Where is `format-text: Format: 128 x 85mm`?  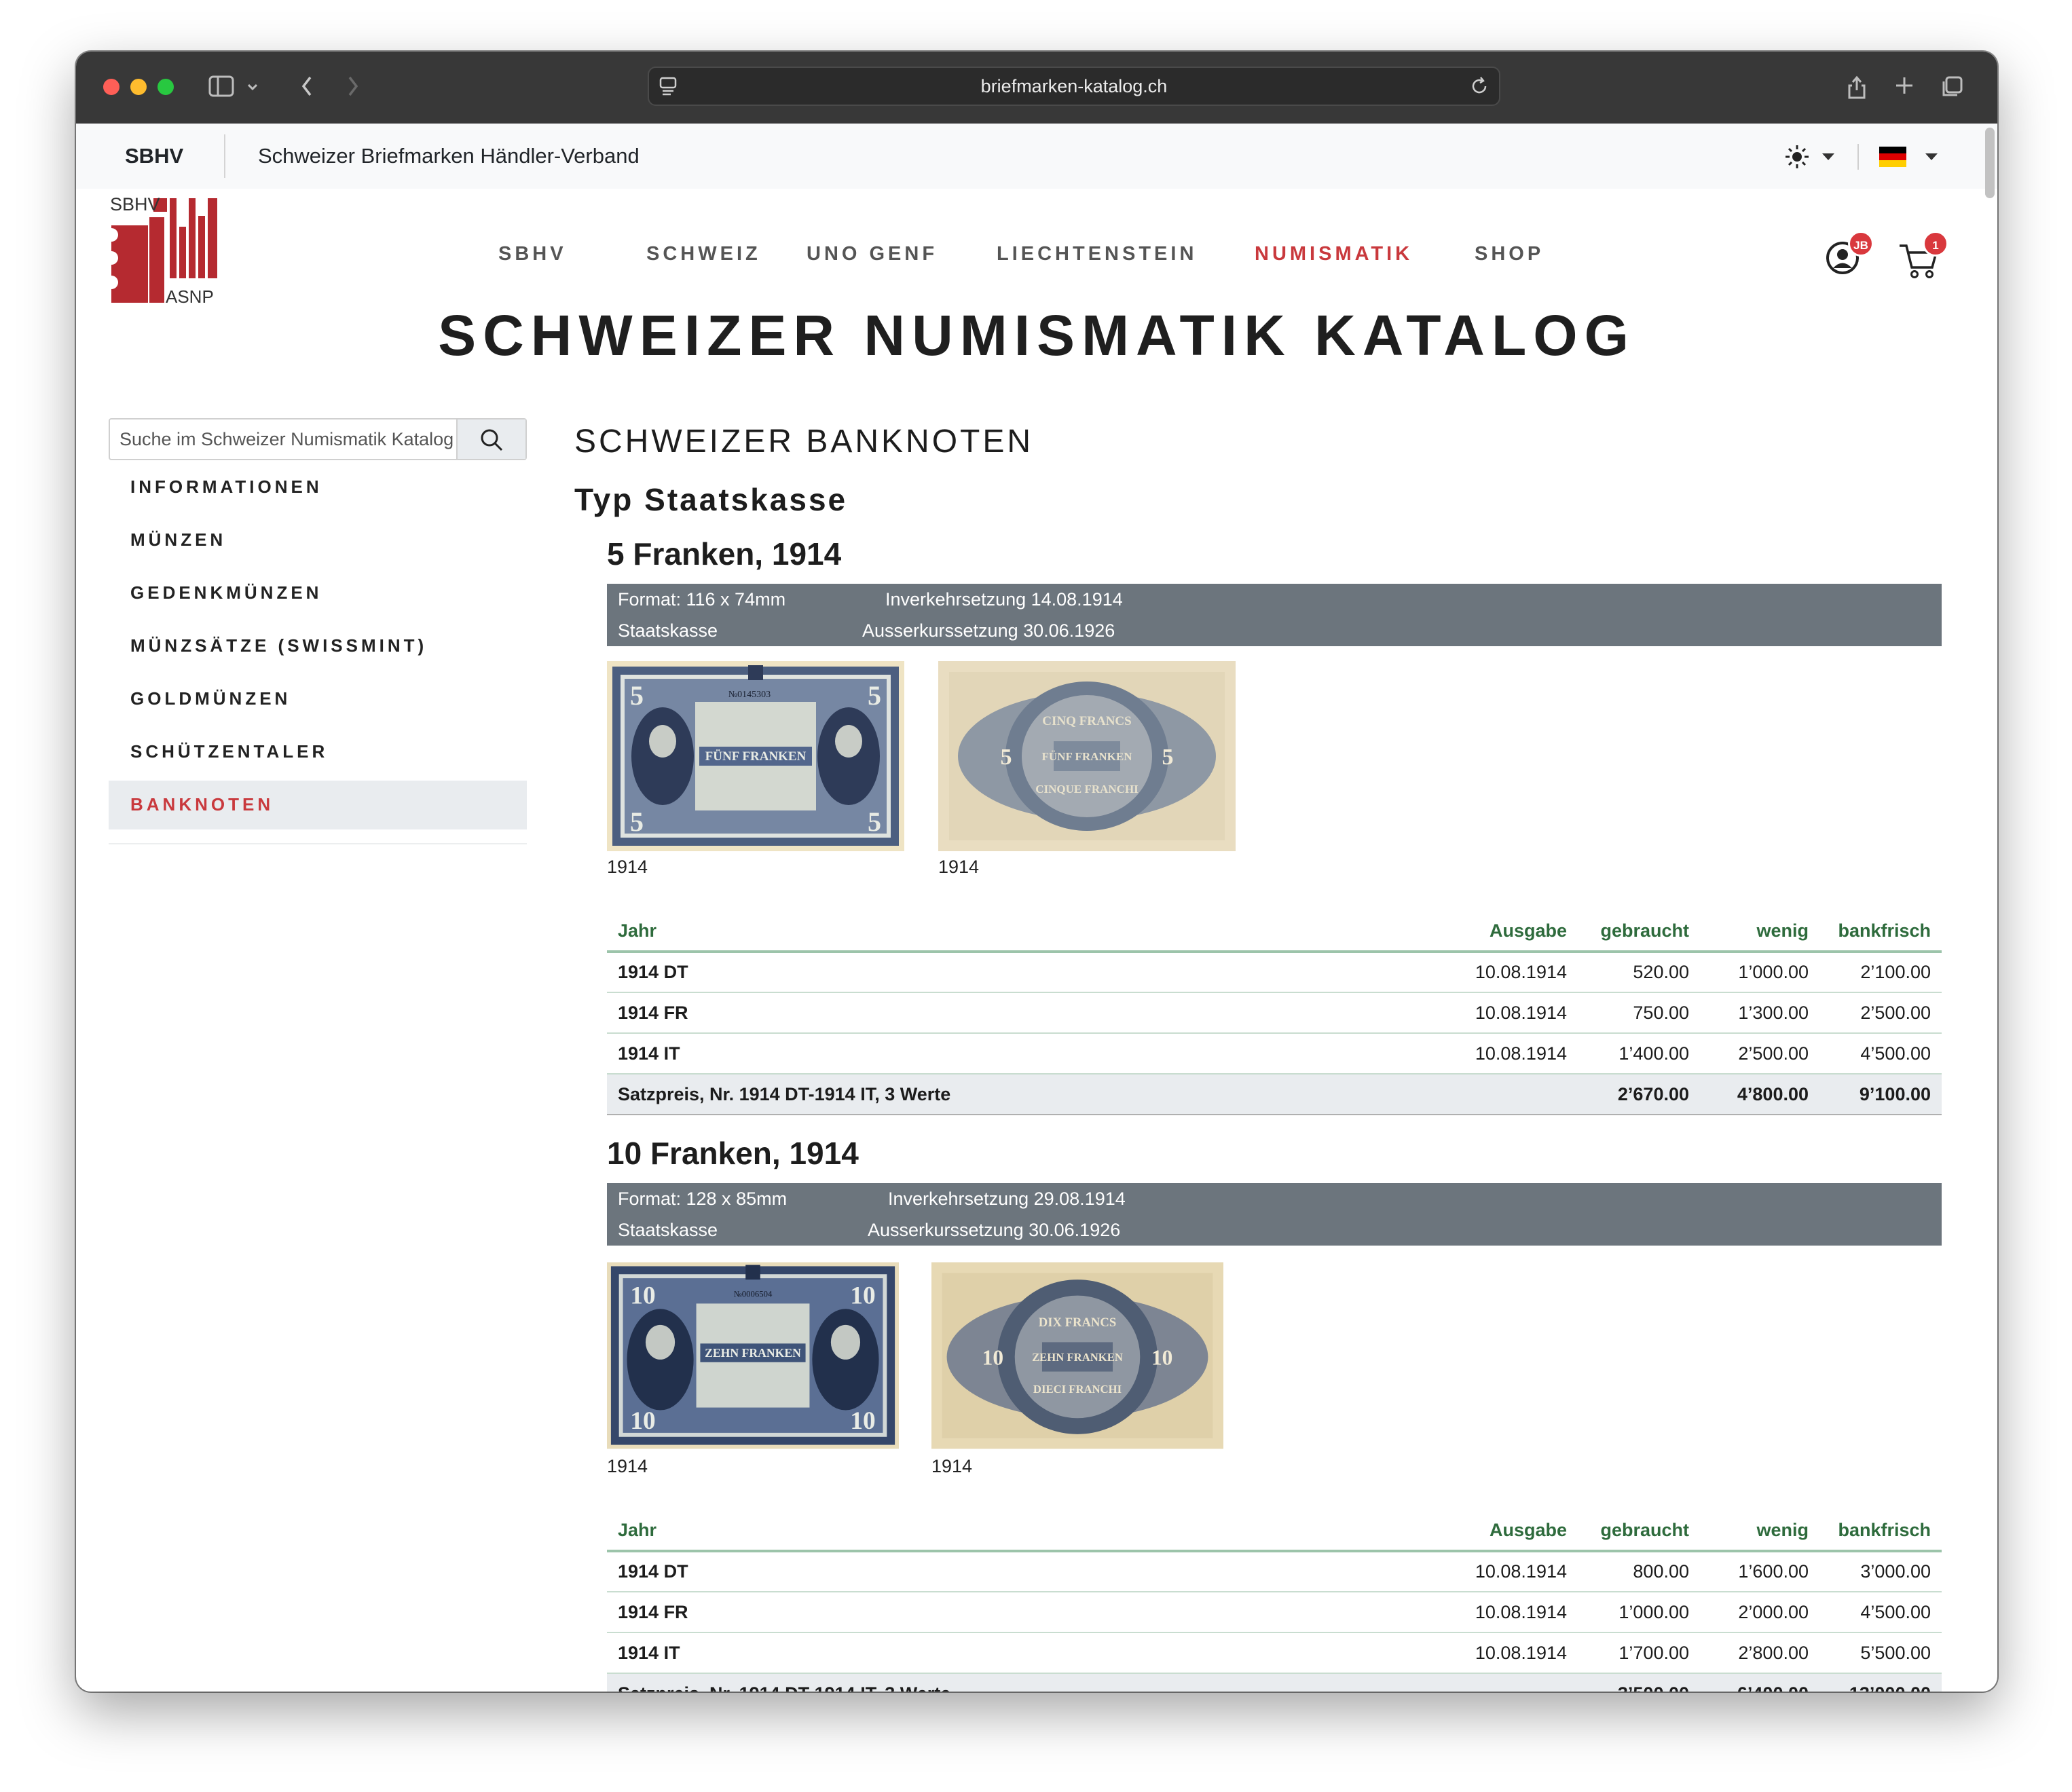
format-text: Format: 128 x 85mm is located at coordinates (703, 1199).